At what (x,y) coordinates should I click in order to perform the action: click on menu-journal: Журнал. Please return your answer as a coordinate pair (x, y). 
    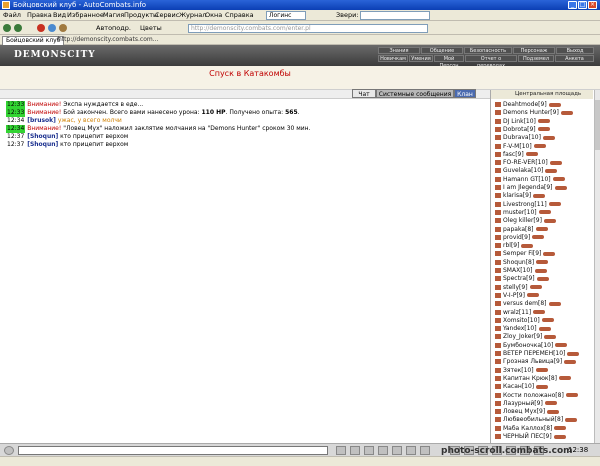
    Looking at the image, I should click on (192, 15).